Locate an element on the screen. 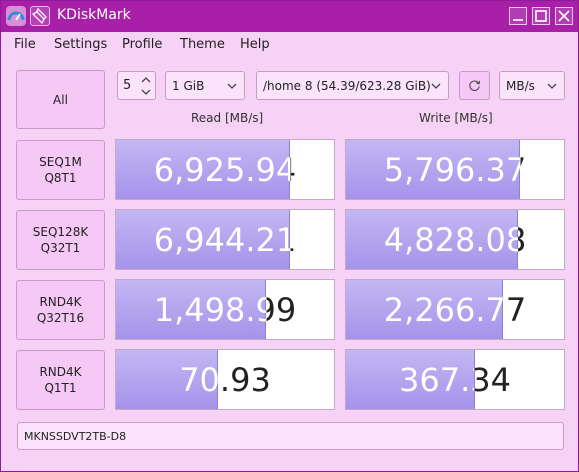  test-button-rnd4k-q32t16: RND4K Q32T16 is located at coordinates (60, 310).